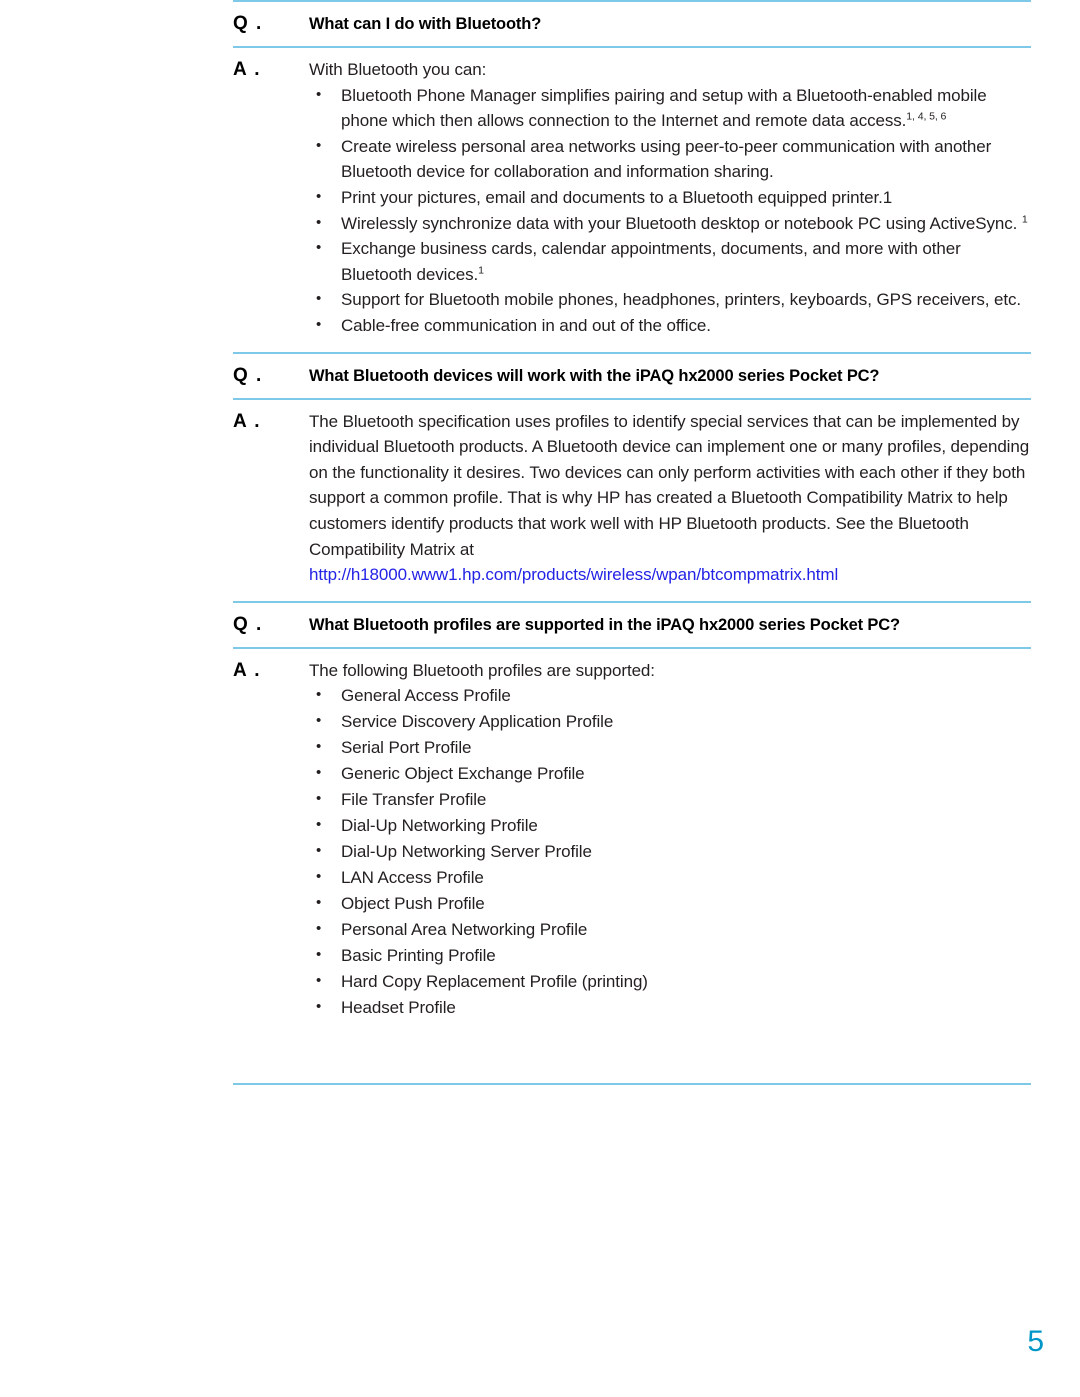 The image size is (1080, 1397). What do you see at coordinates (670, 955) in the screenshot?
I see `list-item: Basic Printing Profile` at bounding box center [670, 955].